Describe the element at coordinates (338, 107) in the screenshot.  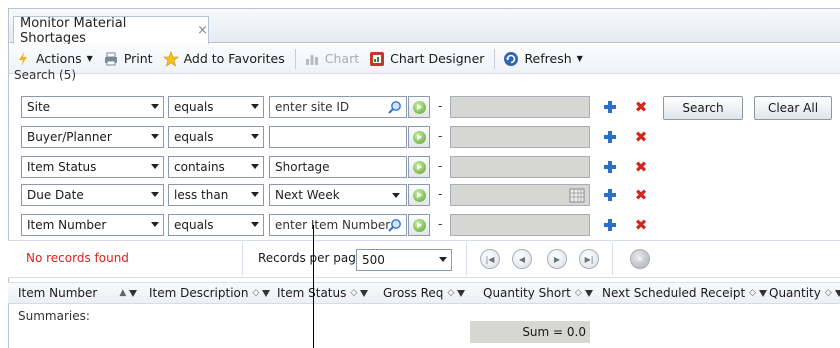
I see `value-input: enter site ID` at that location.